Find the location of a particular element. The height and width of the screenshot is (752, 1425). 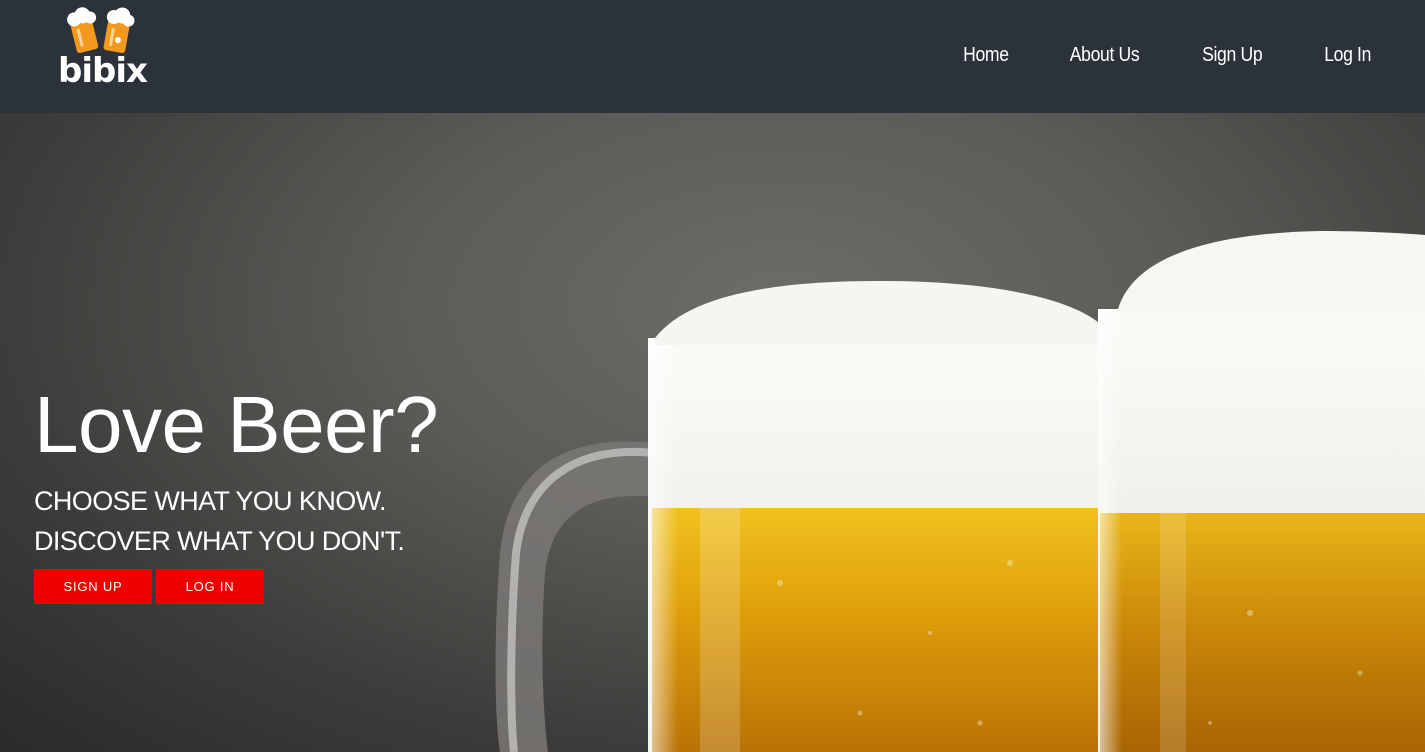

brand-logo: bibix is located at coordinates (103, 47).